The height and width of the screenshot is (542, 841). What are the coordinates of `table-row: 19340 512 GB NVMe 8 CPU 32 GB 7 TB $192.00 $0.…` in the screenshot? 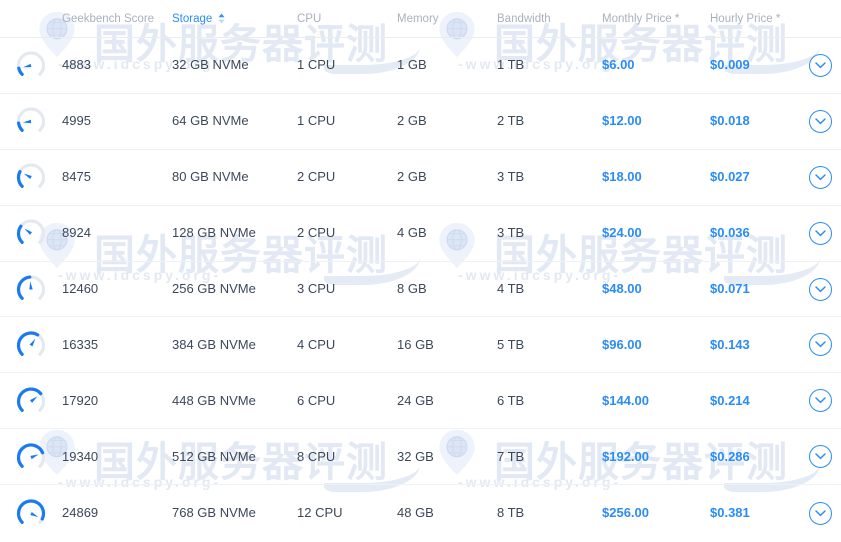 It's located at (420, 457).